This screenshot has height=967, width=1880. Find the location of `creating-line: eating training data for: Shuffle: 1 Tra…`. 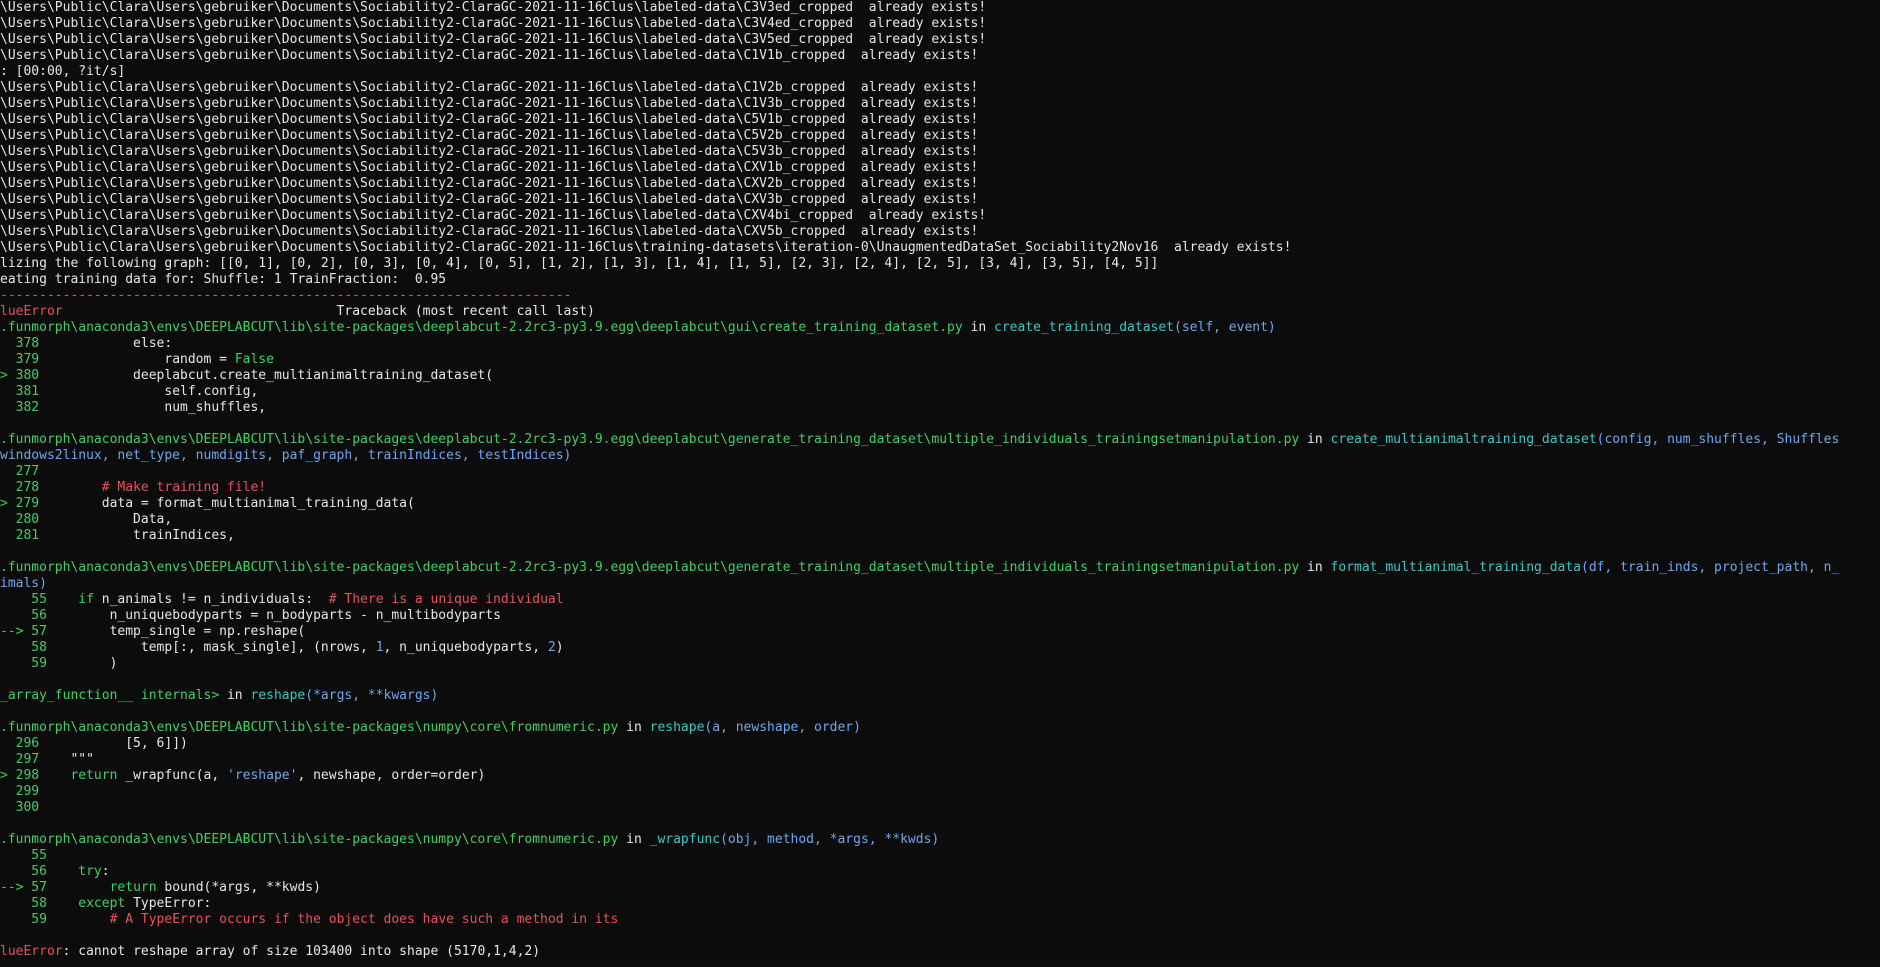

creating-line: eating training data for: Shuffle: 1 Tra… is located at coordinates (223, 279).